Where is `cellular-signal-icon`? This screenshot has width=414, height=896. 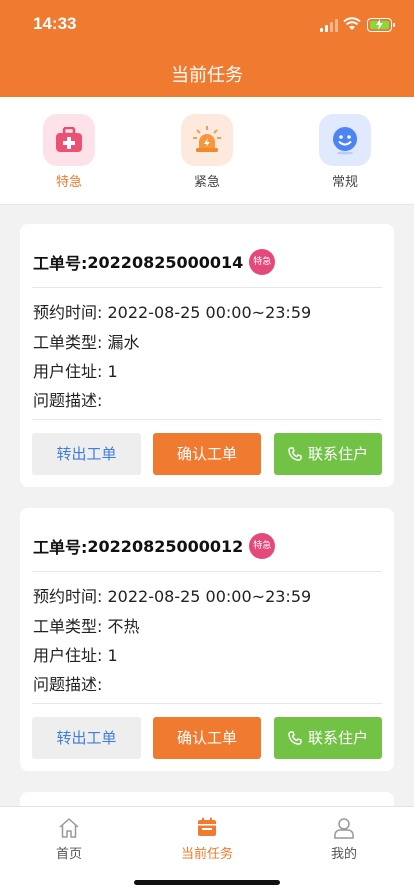 cellular-signal-icon is located at coordinates (329, 25).